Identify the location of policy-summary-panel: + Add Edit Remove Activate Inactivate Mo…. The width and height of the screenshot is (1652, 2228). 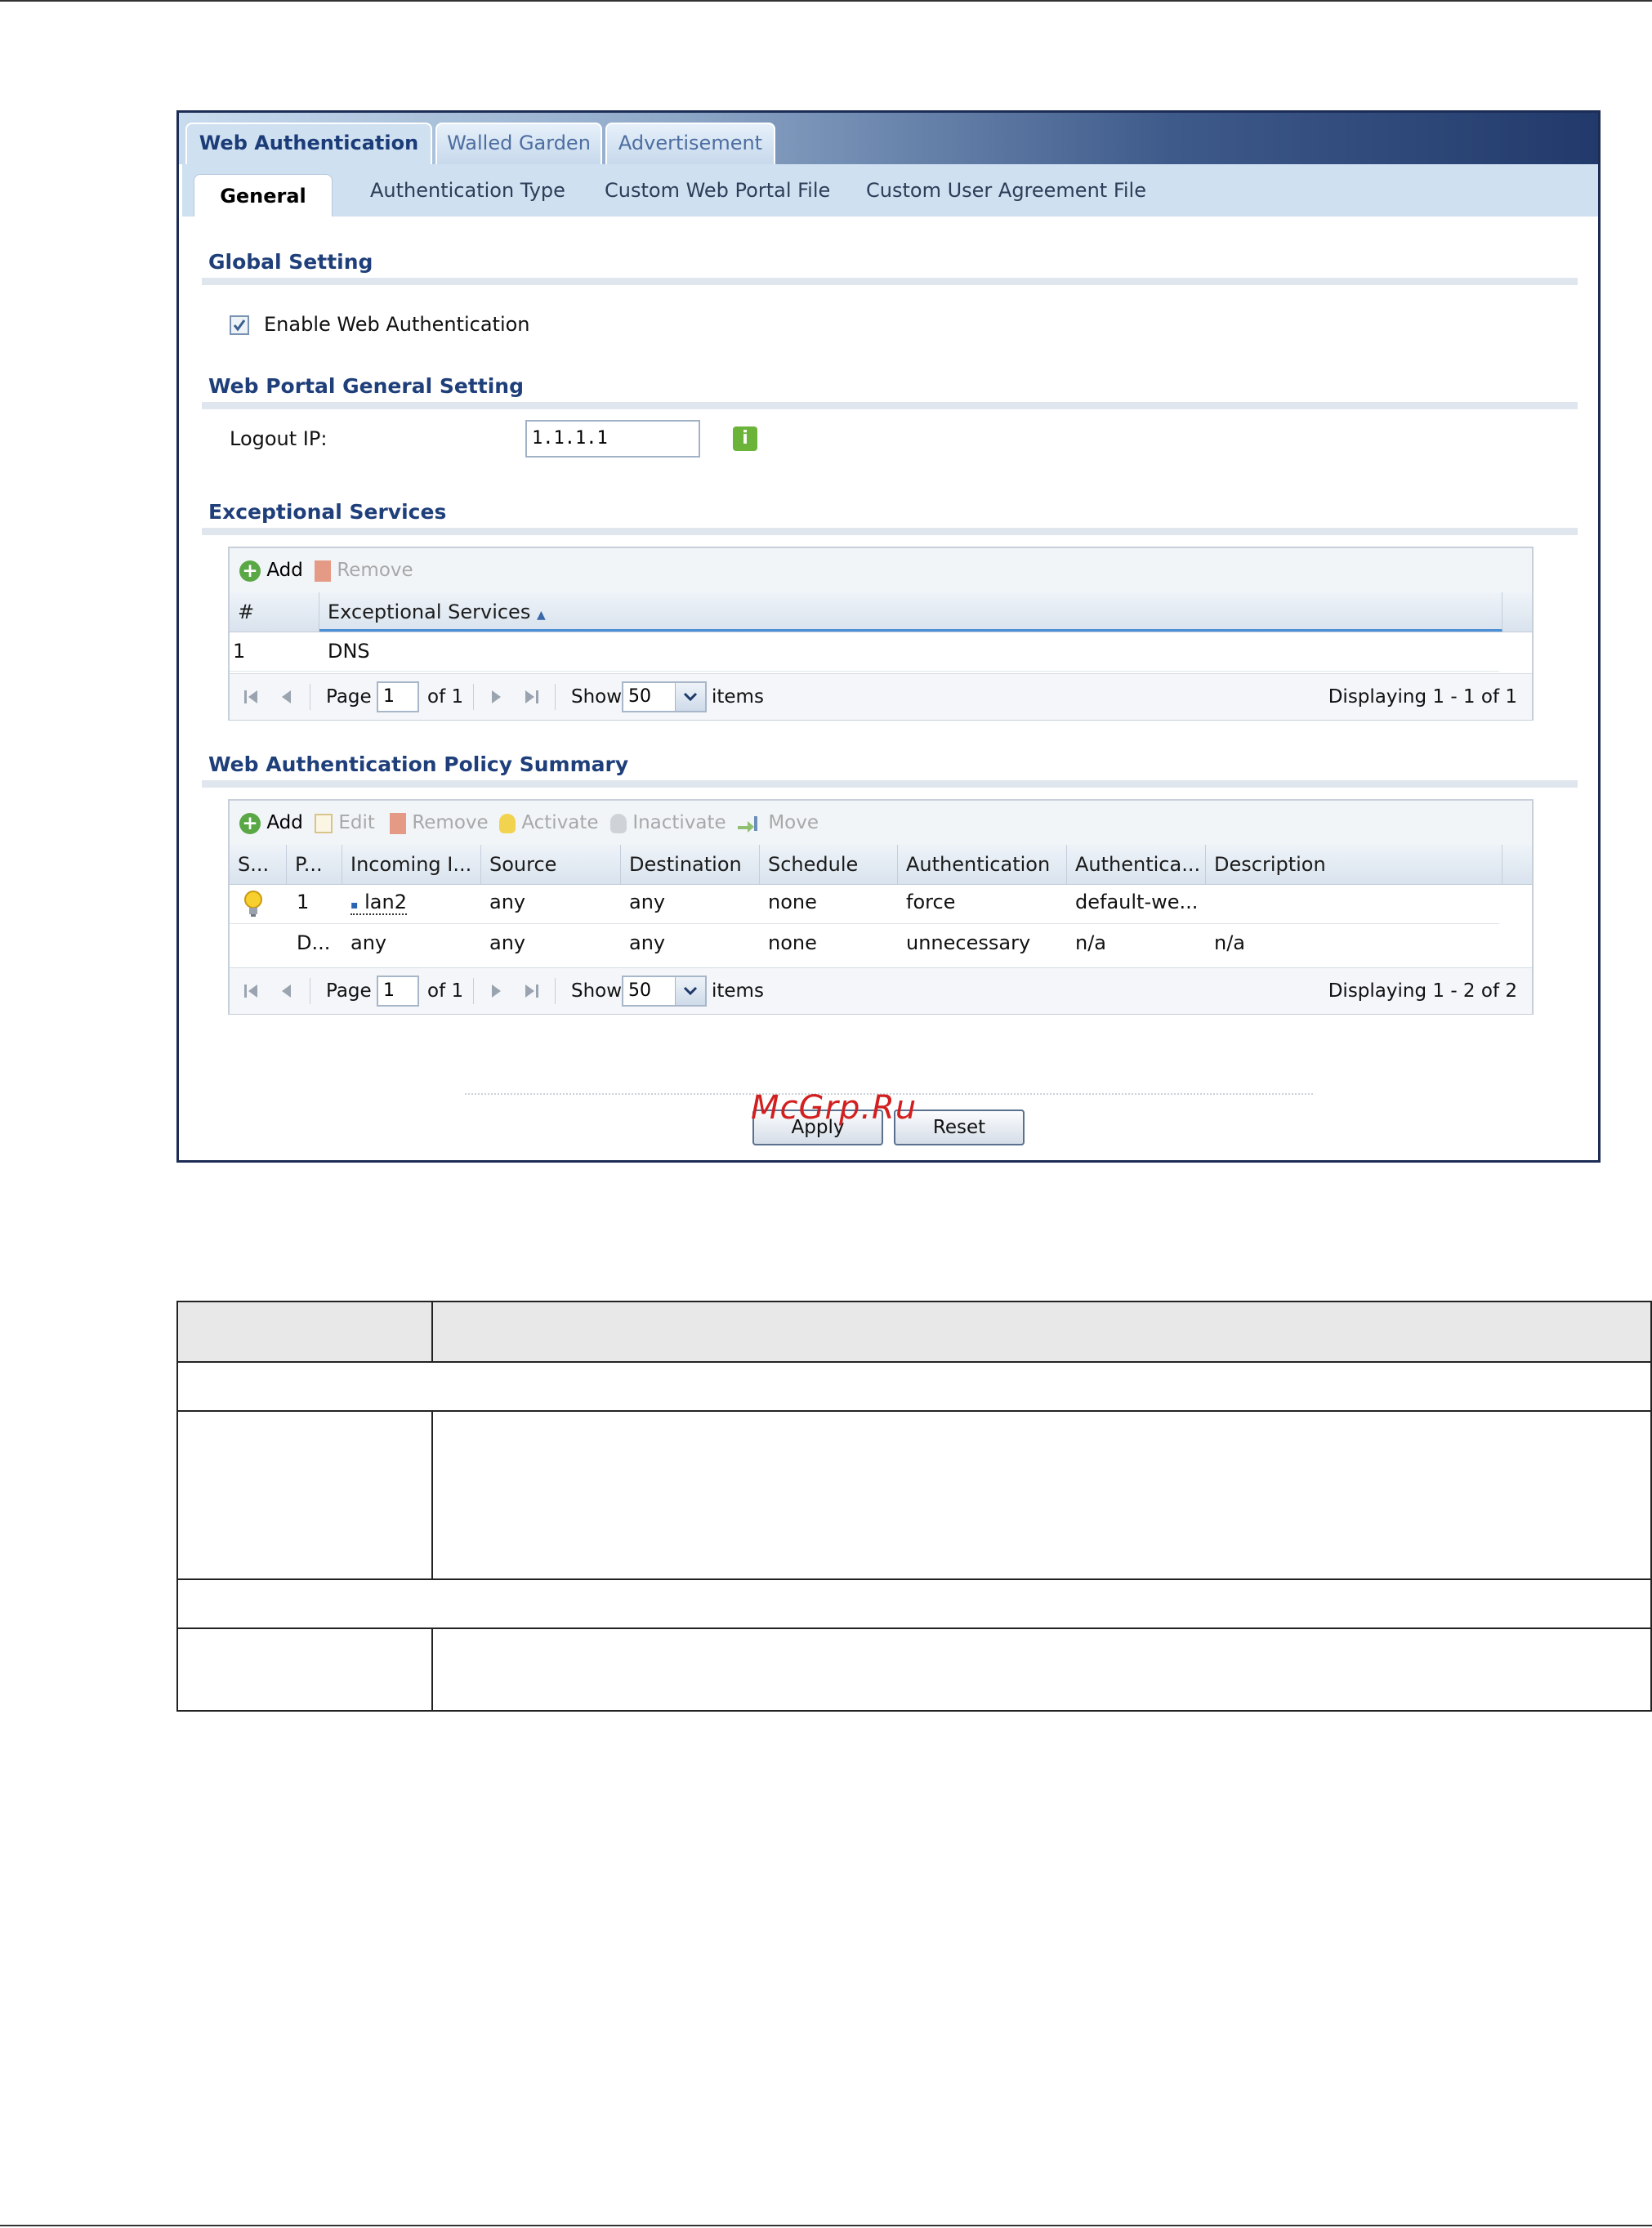
(881, 907).